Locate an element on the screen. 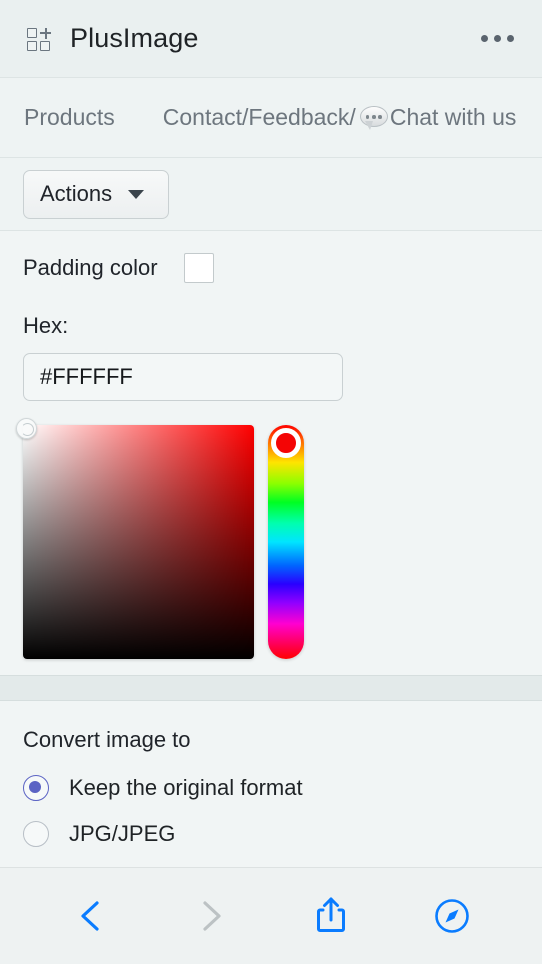 The height and width of the screenshot is (964, 542). actions-button: Actions is located at coordinates (96, 194).